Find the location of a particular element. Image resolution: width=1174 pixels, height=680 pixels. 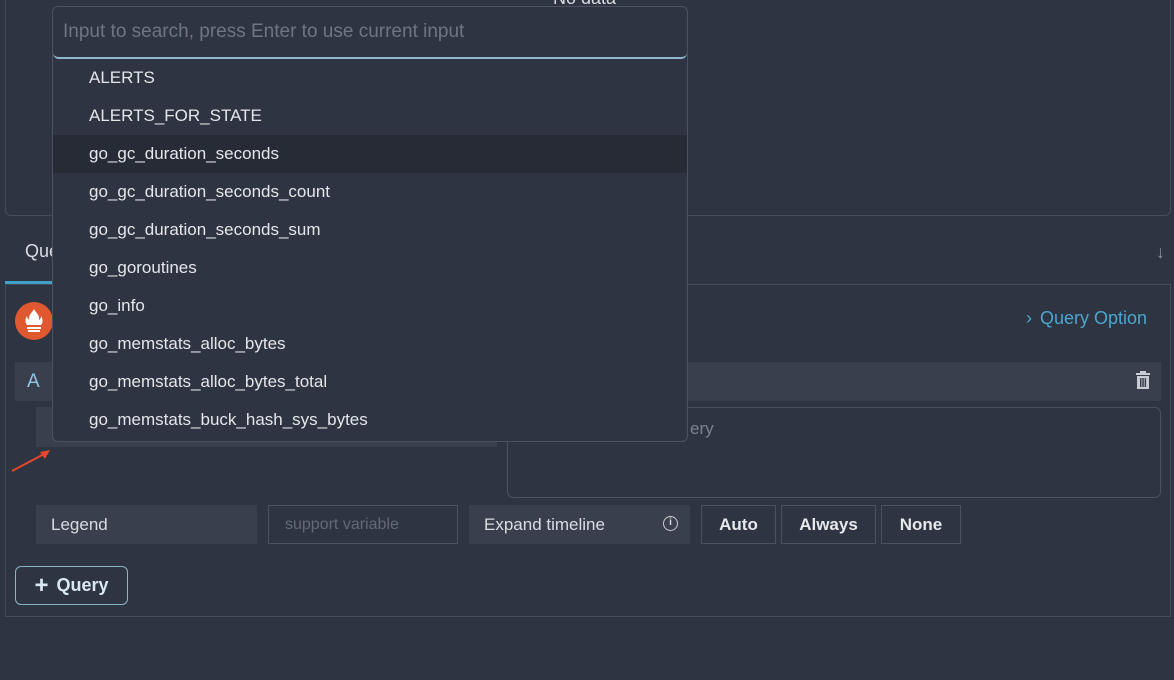

plus-icon: + is located at coordinates (41, 585).